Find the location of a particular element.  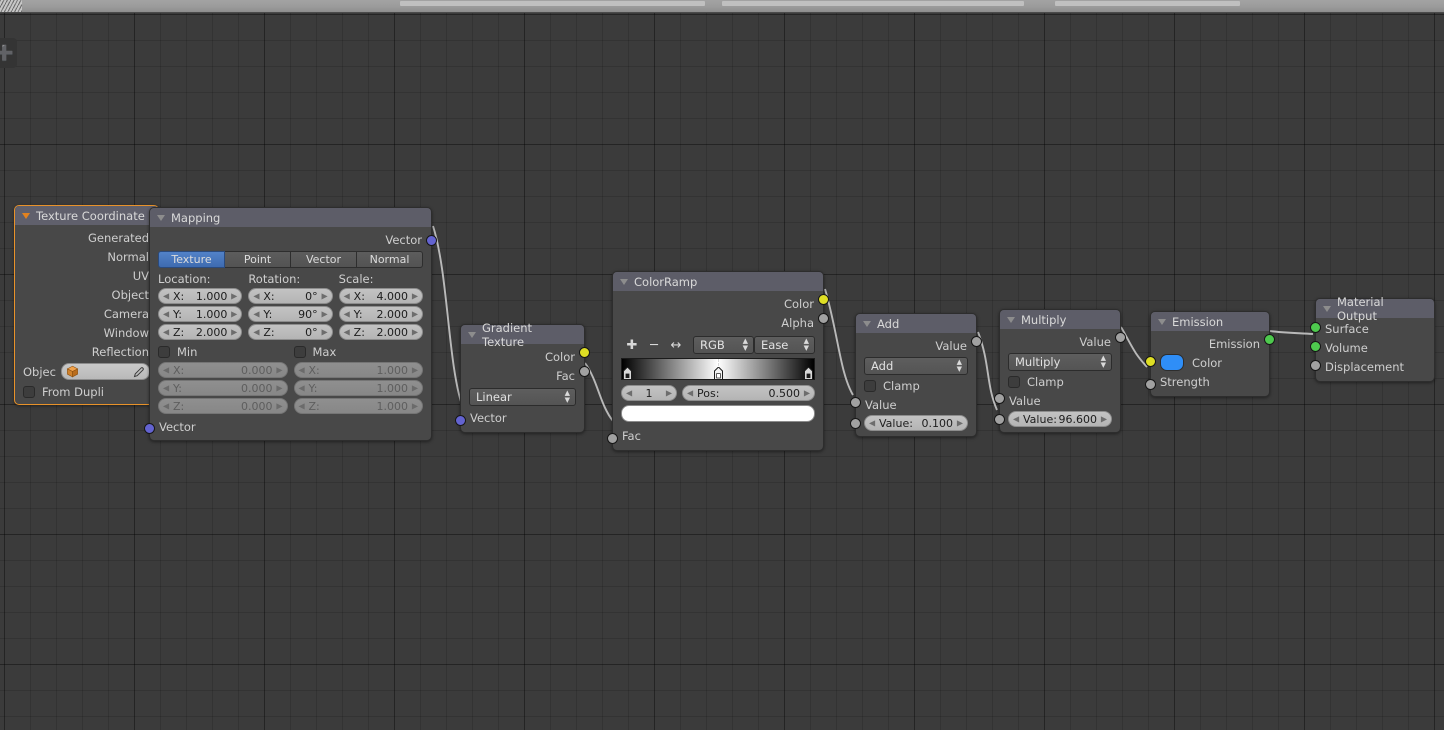

topbar-grip is located at coordinates (11, 6).